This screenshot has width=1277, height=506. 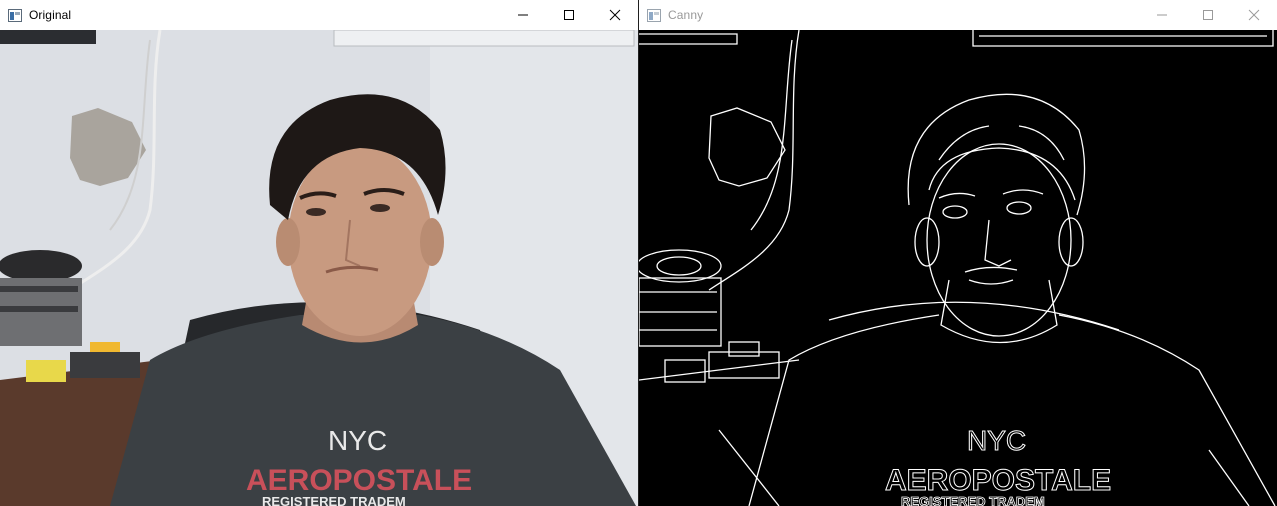 What do you see at coordinates (958, 15) in the screenshot?
I see `canny-titlebar: Canny` at bounding box center [958, 15].